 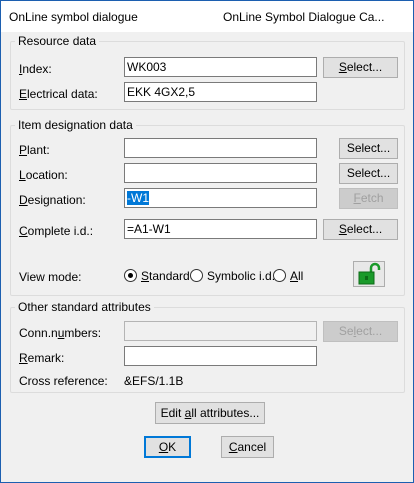 What do you see at coordinates (220, 148) in the screenshot?
I see `plant-field` at bounding box center [220, 148].